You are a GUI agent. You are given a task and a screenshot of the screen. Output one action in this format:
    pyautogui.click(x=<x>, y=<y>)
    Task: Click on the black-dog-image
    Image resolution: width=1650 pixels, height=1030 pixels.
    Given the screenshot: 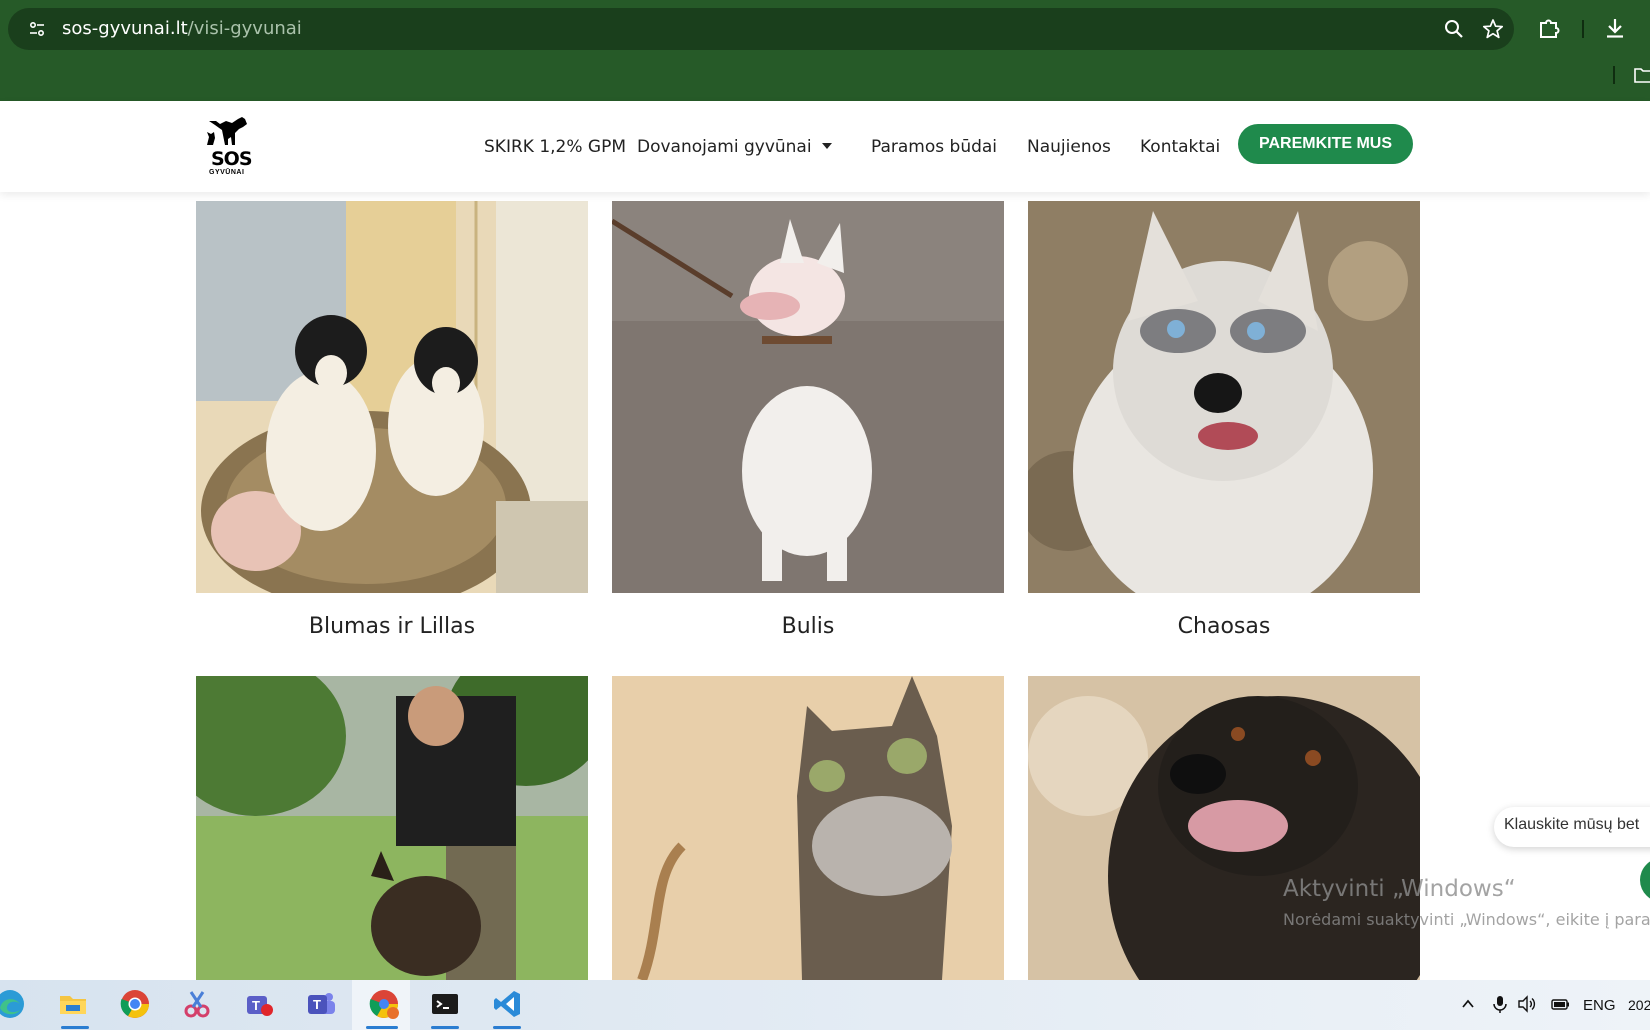 What is the action you would take?
    pyautogui.click(x=1224, y=828)
    